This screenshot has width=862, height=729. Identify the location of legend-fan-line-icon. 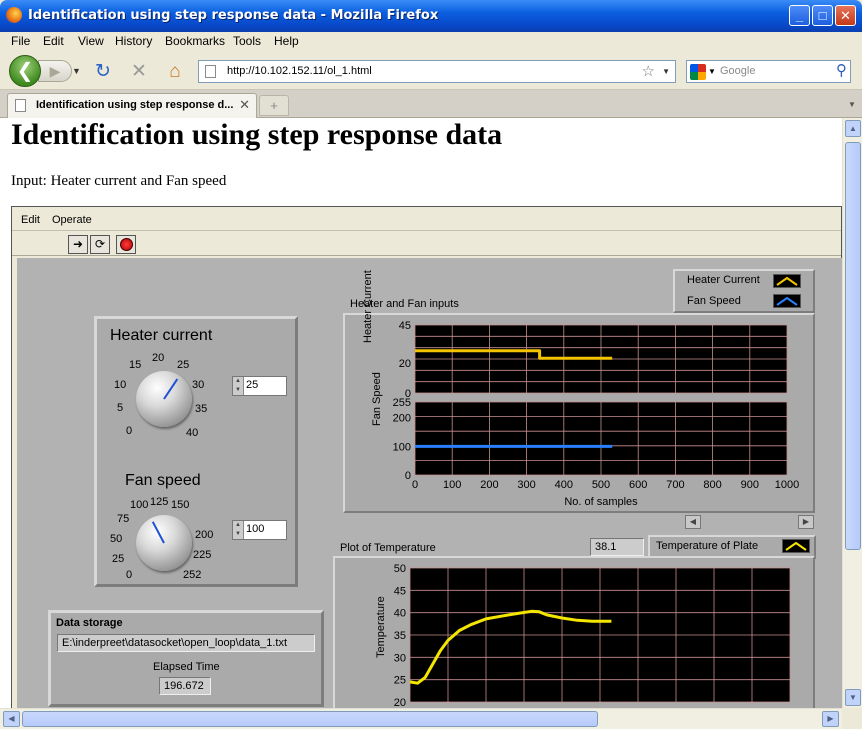
(787, 301).